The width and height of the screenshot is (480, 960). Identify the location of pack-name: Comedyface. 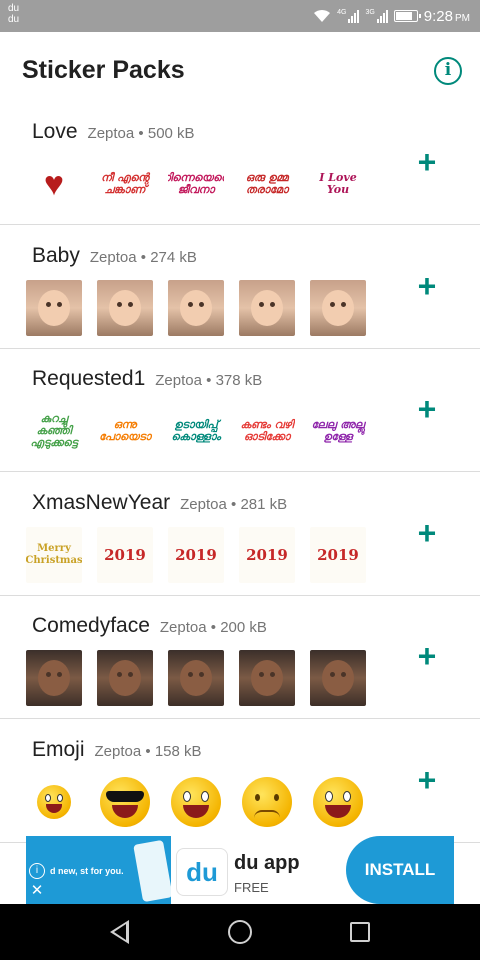
(91, 625).